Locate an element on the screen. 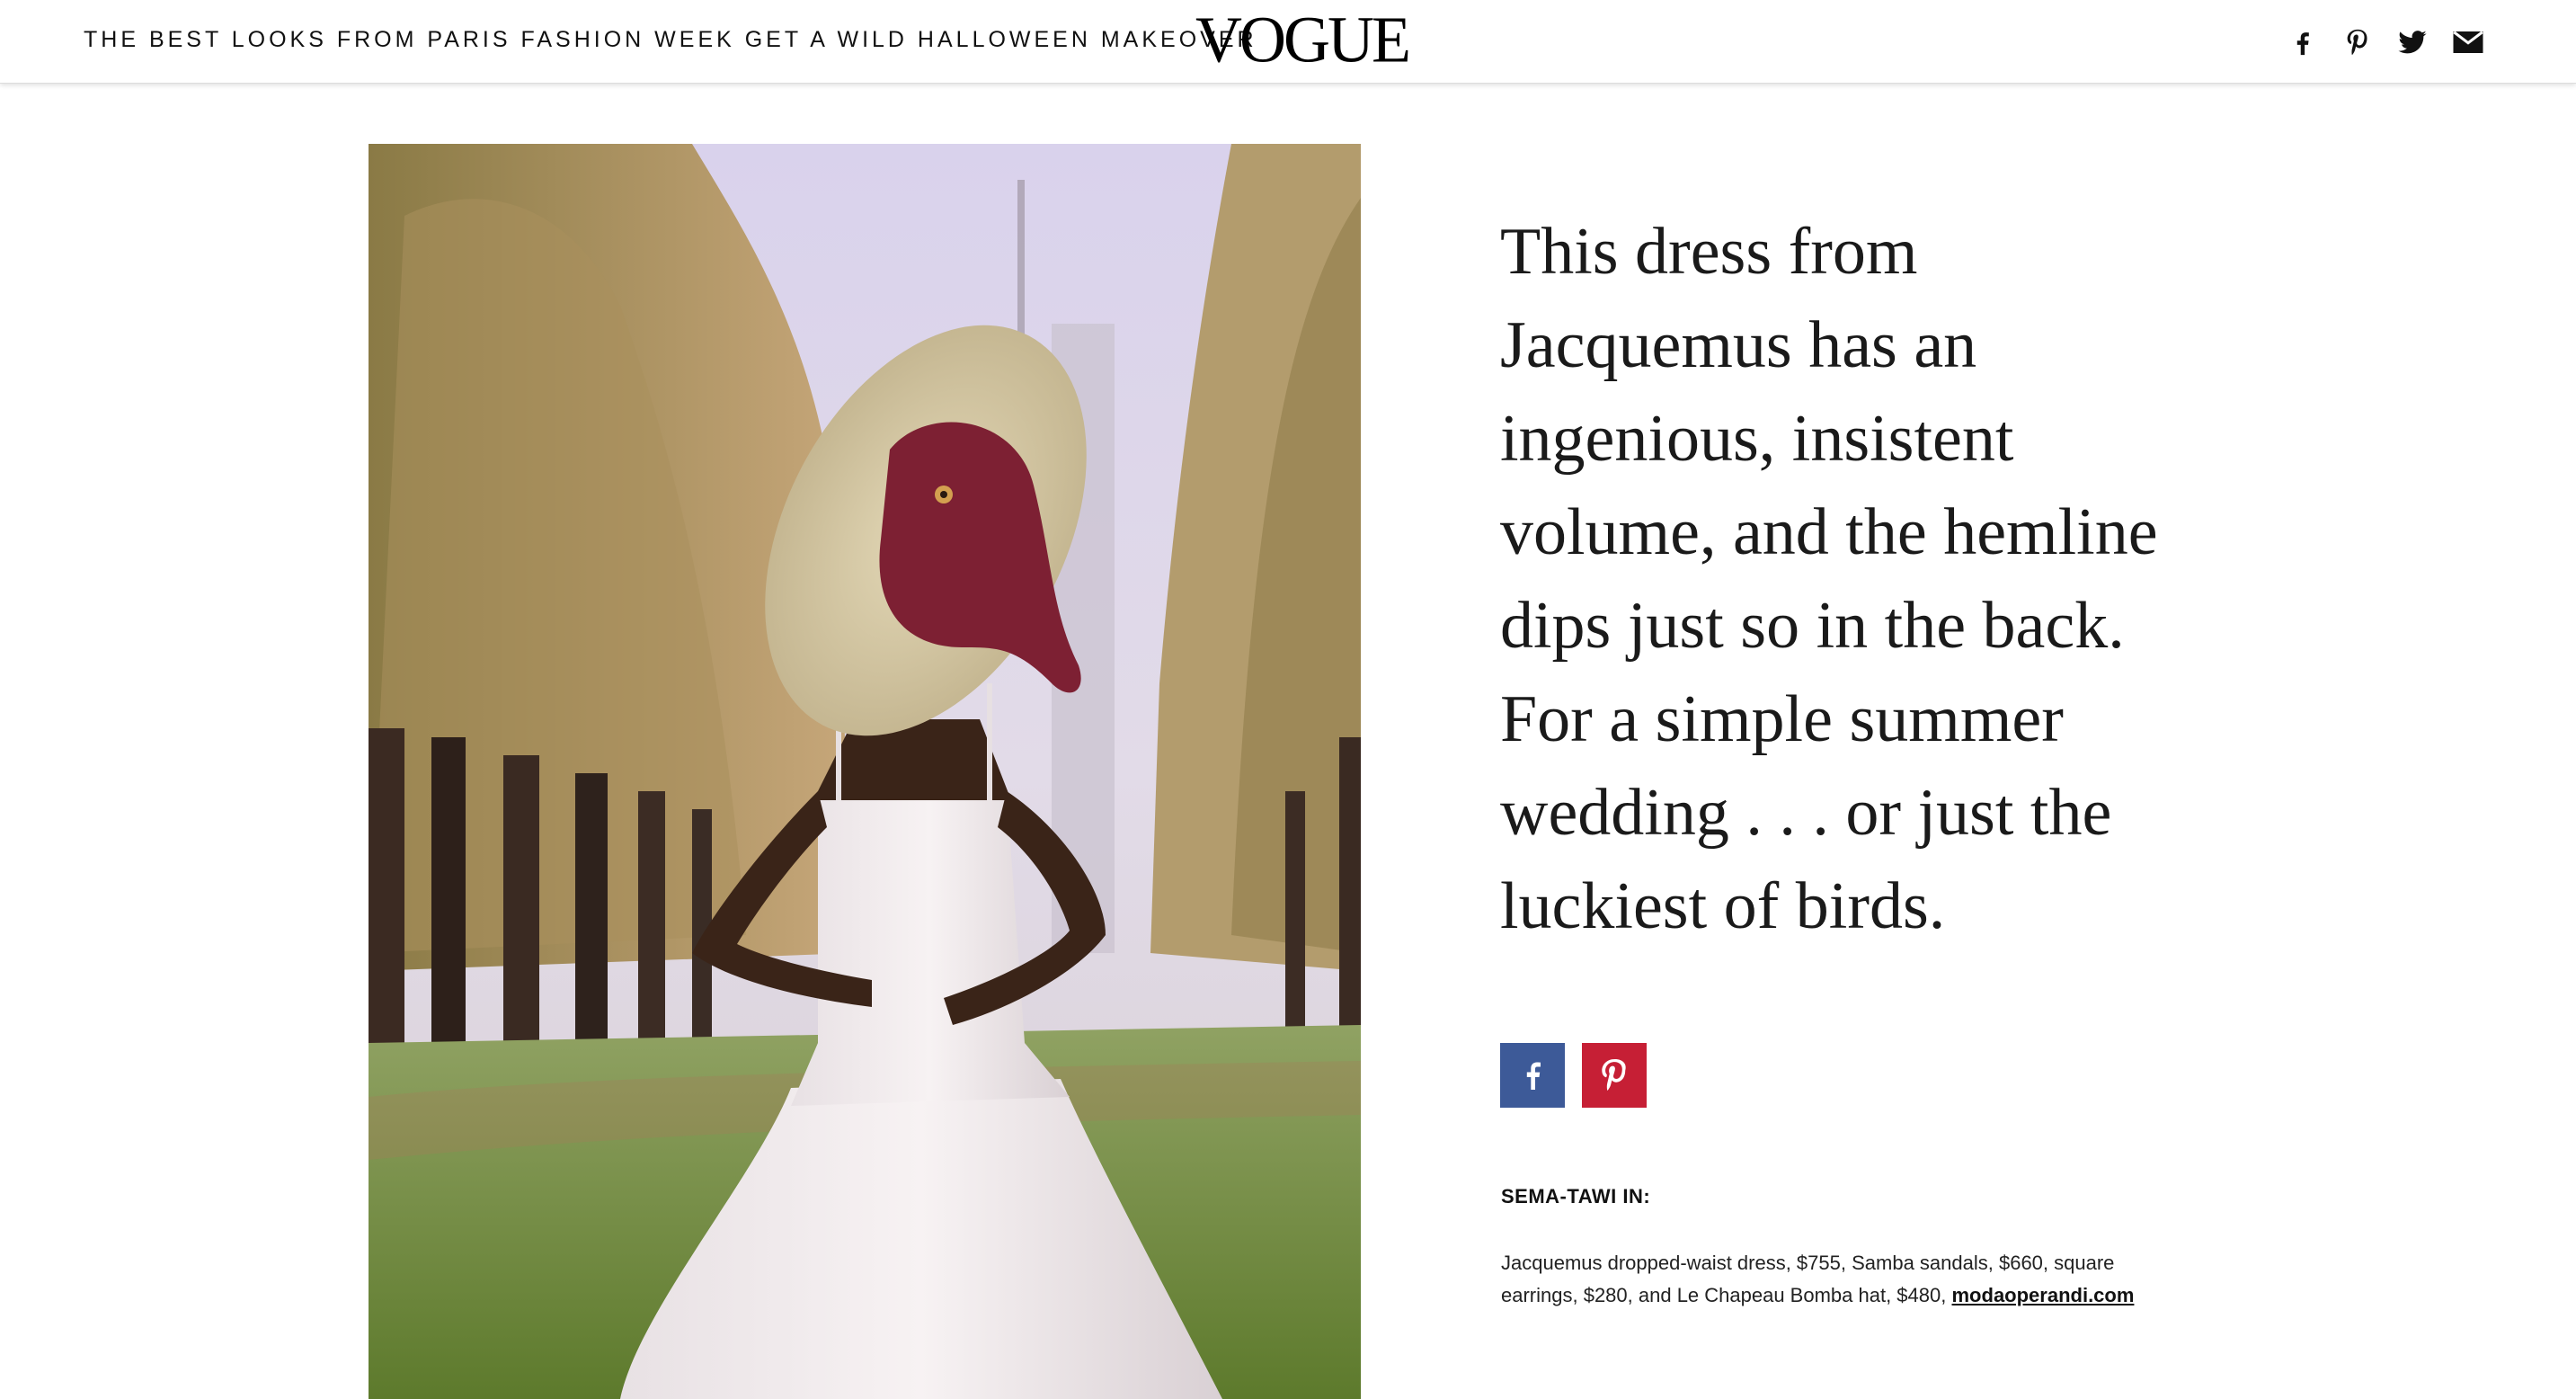 The width and height of the screenshot is (2576, 1399). pinterest-share-button is located at coordinates (1614, 1075).